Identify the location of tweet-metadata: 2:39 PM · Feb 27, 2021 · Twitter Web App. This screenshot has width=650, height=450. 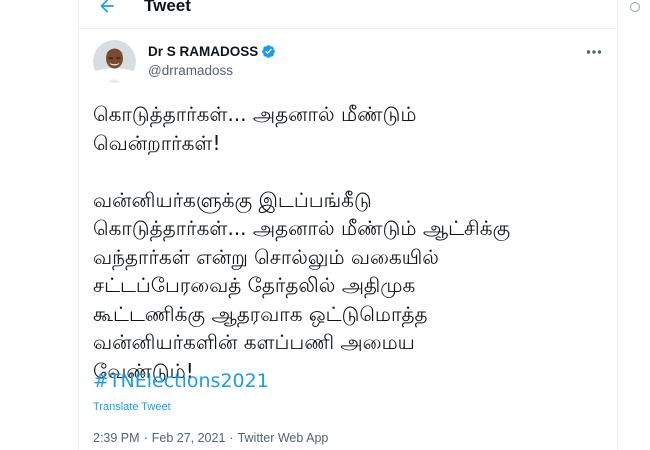
(210, 438).